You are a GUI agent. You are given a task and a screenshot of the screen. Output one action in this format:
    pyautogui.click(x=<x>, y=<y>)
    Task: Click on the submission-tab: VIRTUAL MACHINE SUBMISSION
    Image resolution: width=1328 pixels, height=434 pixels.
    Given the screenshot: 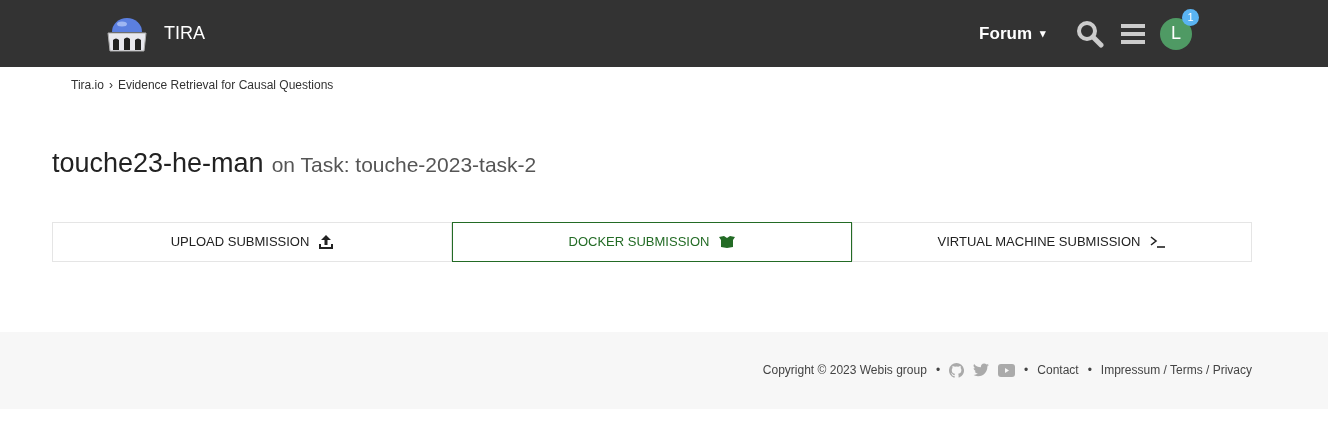 What is the action you would take?
    pyautogui.click(x=1052, y=241)
    